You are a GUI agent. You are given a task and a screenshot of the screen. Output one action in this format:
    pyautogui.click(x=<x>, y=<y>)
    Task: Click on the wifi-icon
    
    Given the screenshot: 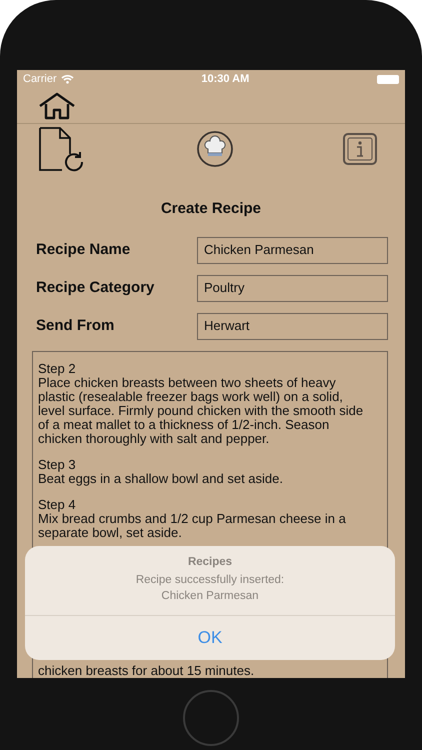 What is the action you would take?
    pyautogui.click(x=67, y=79)
    